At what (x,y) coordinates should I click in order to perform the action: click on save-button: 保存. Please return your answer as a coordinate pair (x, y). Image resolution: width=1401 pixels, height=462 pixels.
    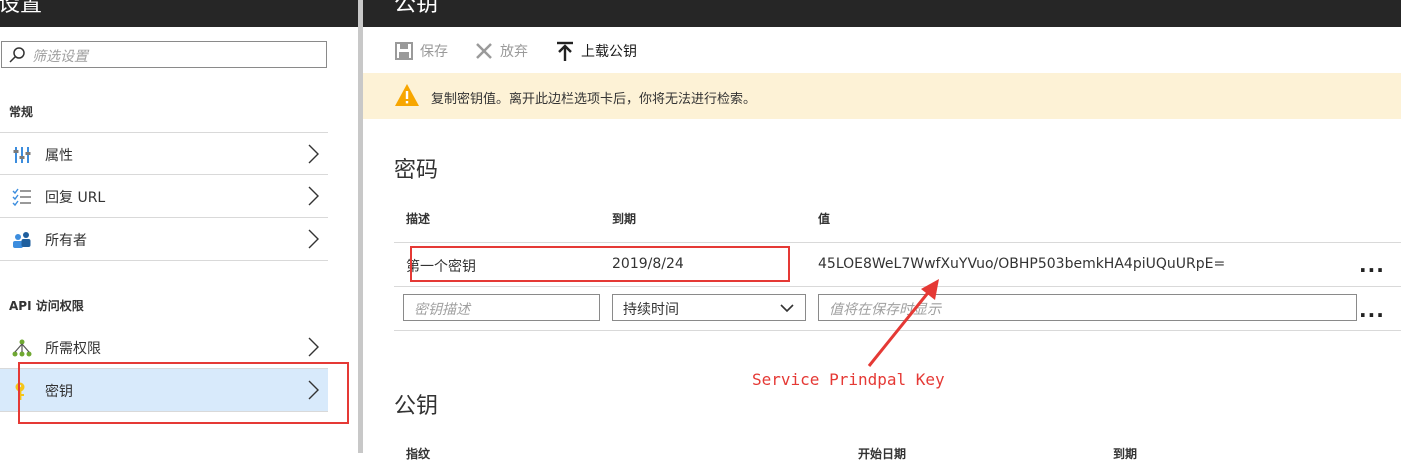
    Looking at the image, I should click on (421, 51).